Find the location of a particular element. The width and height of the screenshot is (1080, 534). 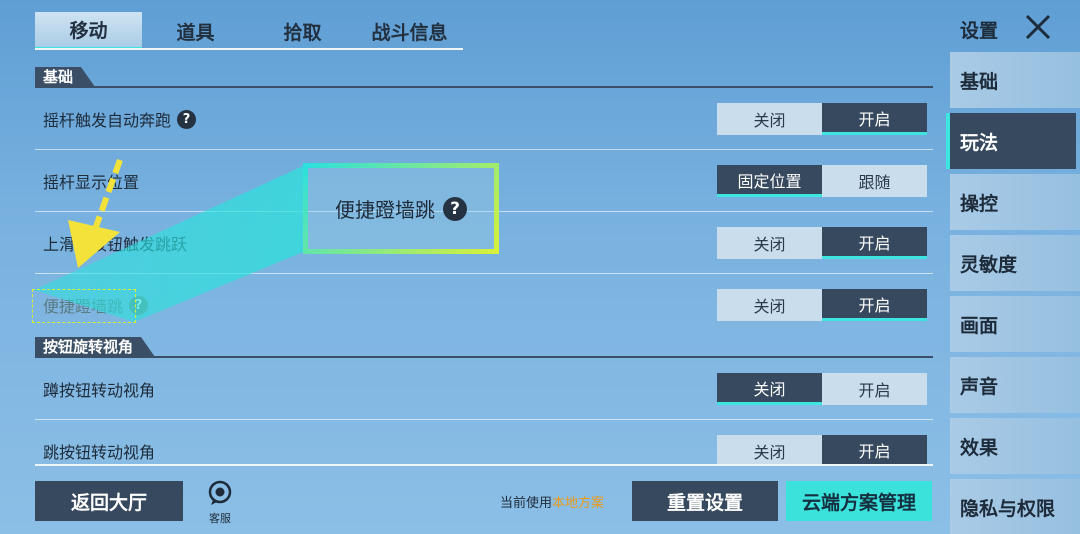

setting-row-jump-rotate: 跳按钮转动视角 关闭 开启 is located at coordinates (484, 442).